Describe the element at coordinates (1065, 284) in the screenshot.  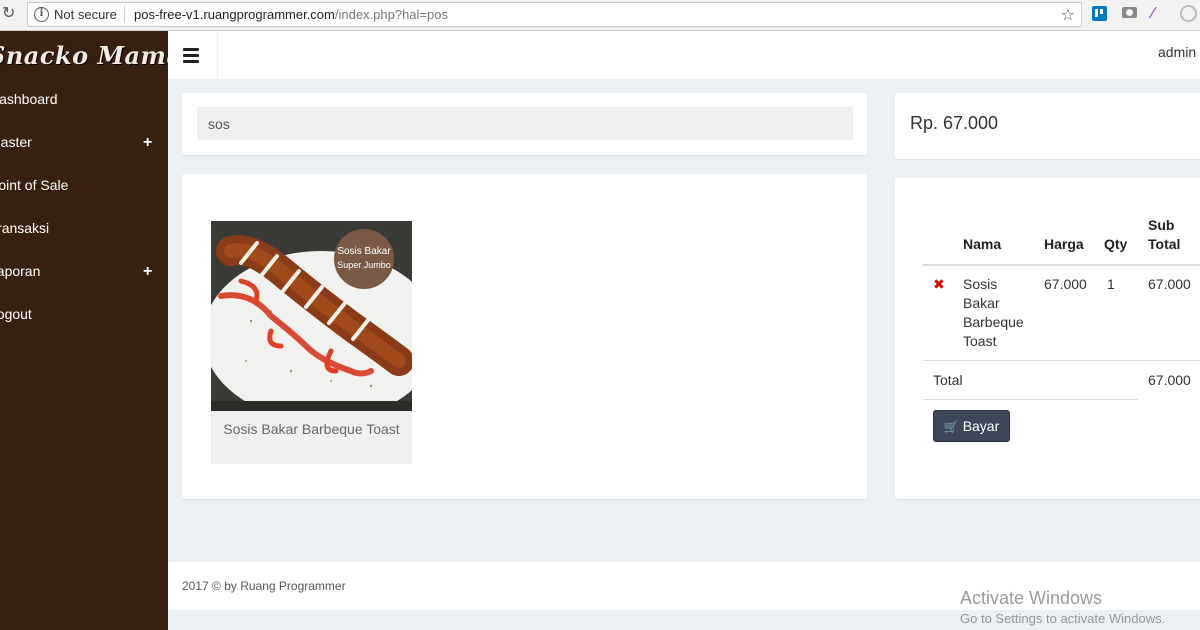
I see `cart-item-price: 67.000` at that location.